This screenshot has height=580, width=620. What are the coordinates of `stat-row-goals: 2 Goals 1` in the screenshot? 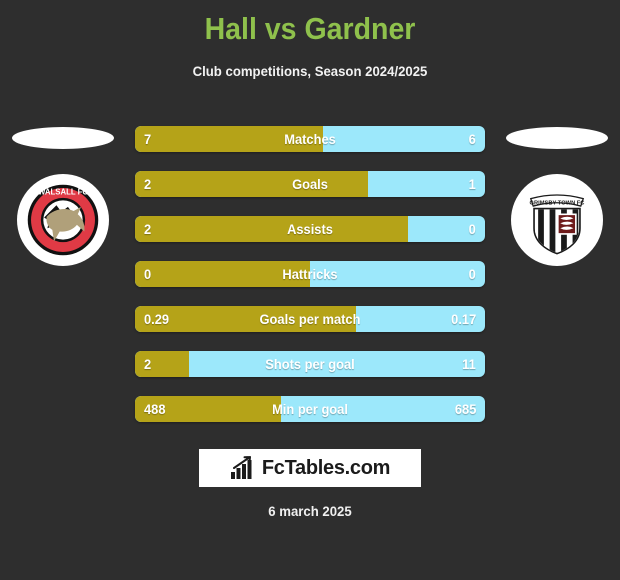 It's located at (310, 184).